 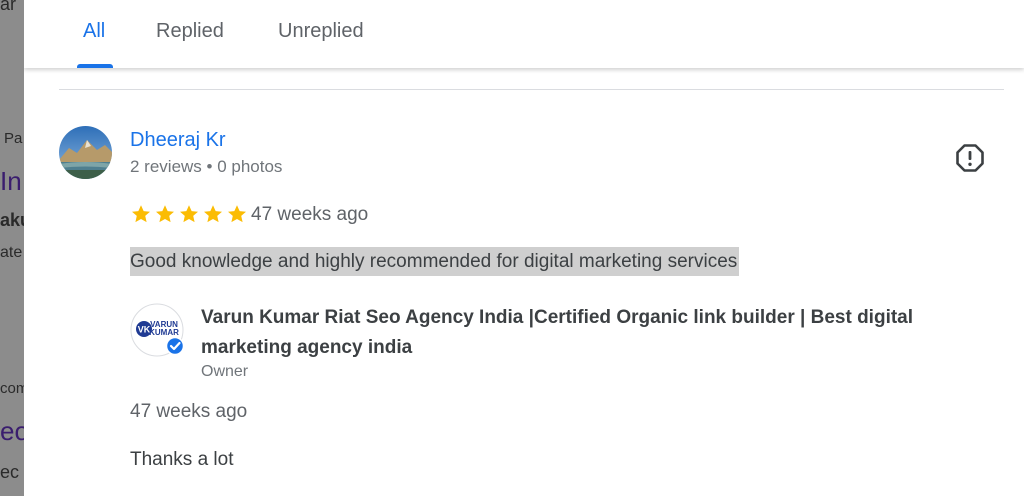 What do you see at coordinates (12, 431) in the screenshot?
I see `bg-link-fragment: eo` at bounding box center [12, 431].